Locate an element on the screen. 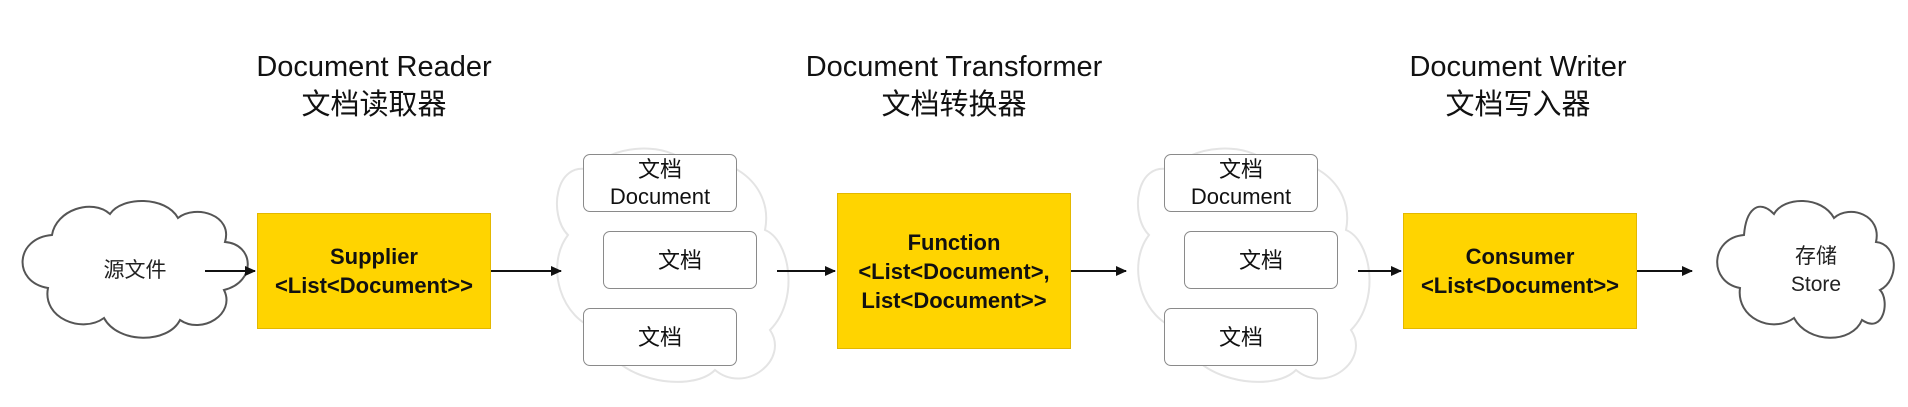 This screenshot has height=407, width=1908. supplier-line-2: <List<Document>> is located at coordinates (374, 285).